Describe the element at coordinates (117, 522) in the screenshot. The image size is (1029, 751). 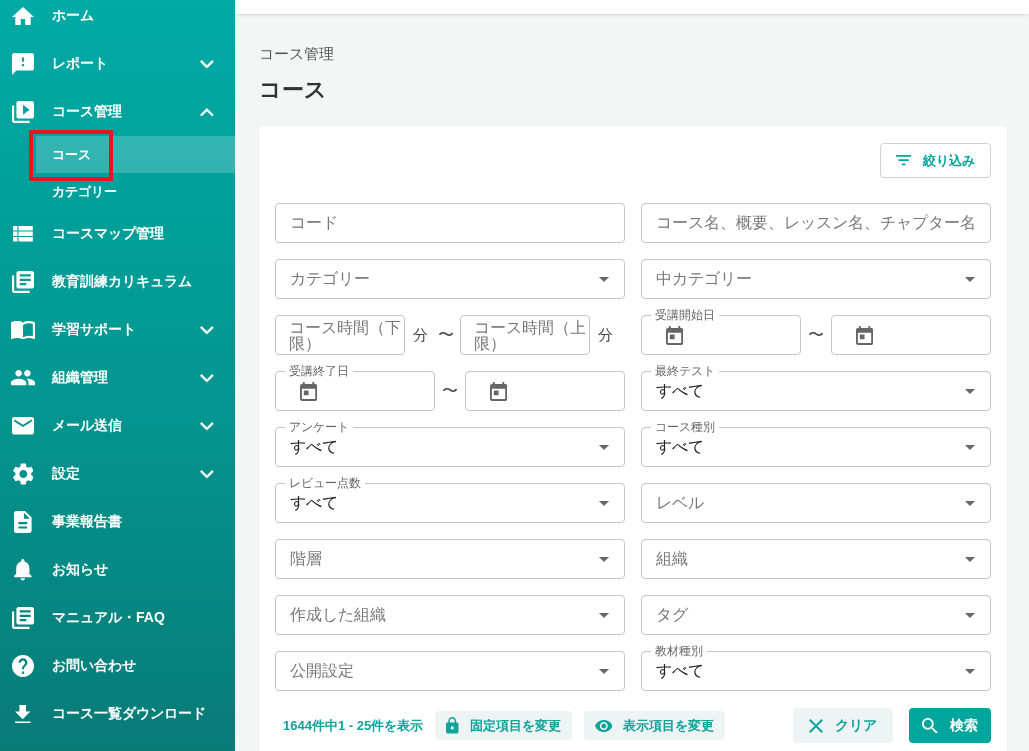
I see `sidebar-item: 事業報告書` at that location.